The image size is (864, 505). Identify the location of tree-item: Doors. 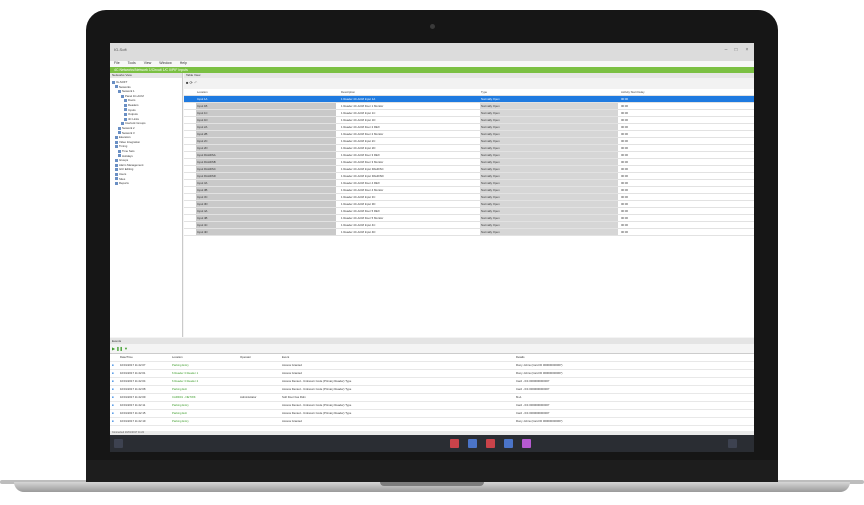
(129, 100).